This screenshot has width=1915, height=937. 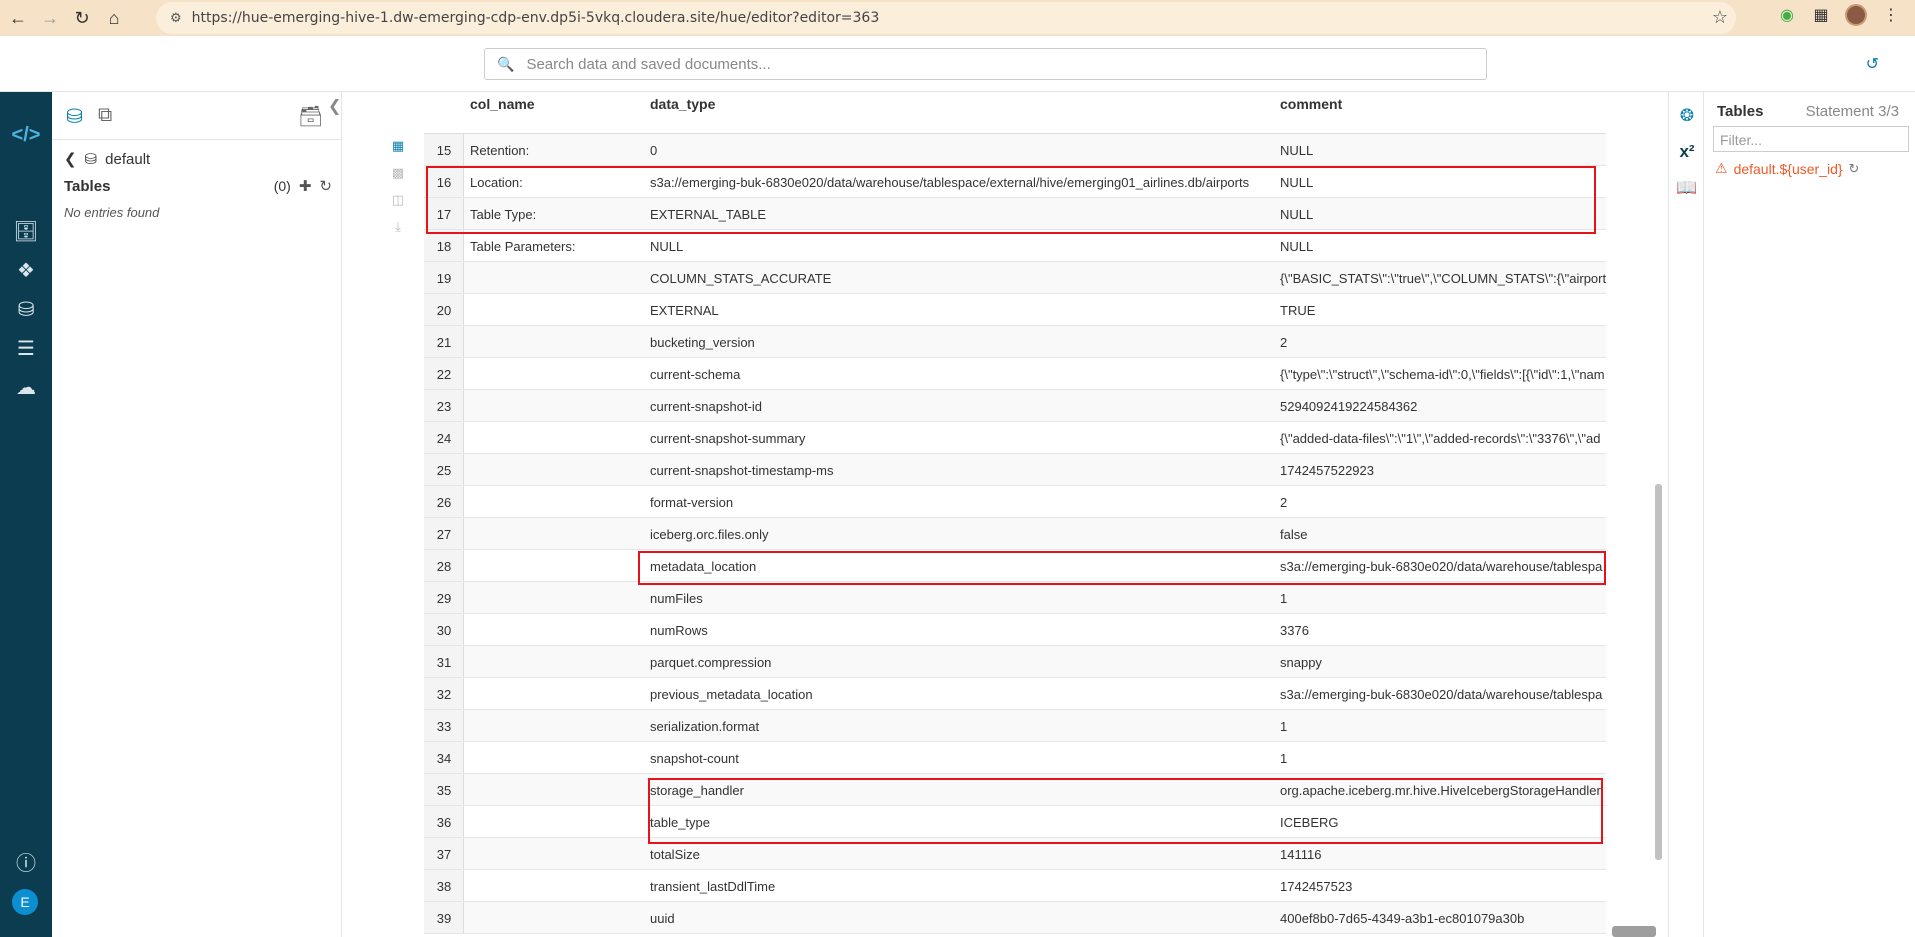 What do you see at coordinates (960, 374) in the screenshot?
I see `data-type-cell: current-schema` at bounding box center [960, 374].